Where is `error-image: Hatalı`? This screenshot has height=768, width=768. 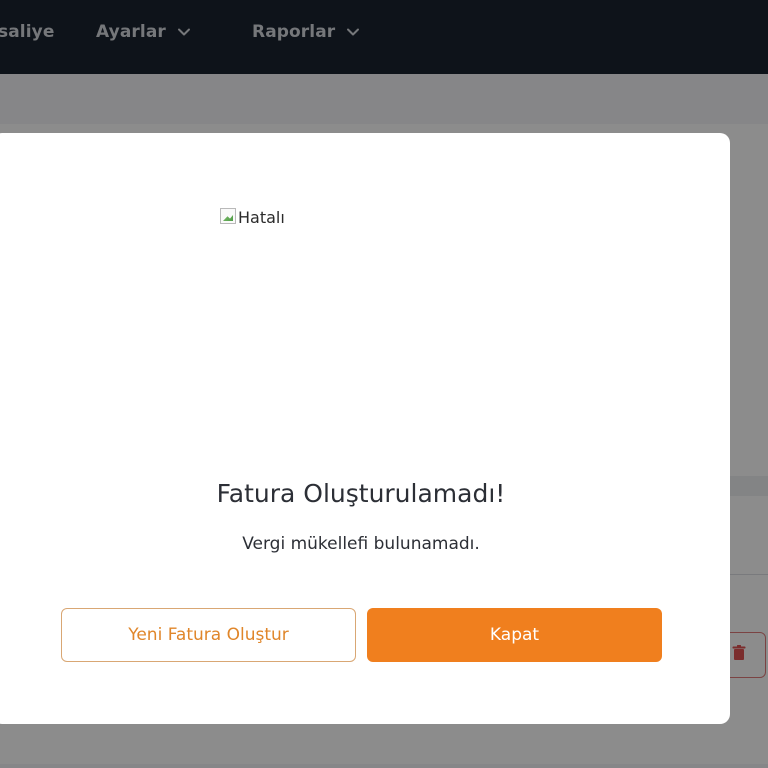
error-image: Hatalı is located at coordinates (252, 217).